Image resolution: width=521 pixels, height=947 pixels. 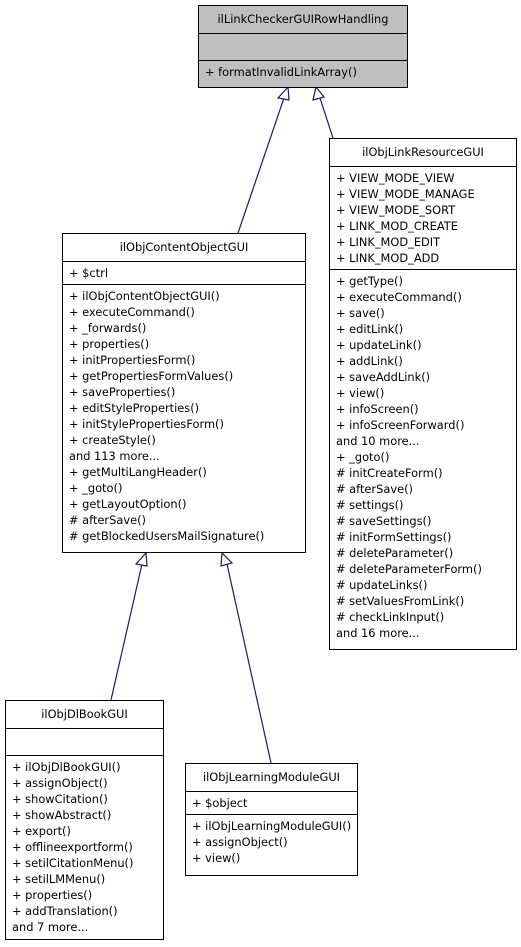 What do you see at coordinates (397, 226) in the screenshot?
I see `attribute: + LINK_MOD_CREATE` at bounding box center [397, 226].